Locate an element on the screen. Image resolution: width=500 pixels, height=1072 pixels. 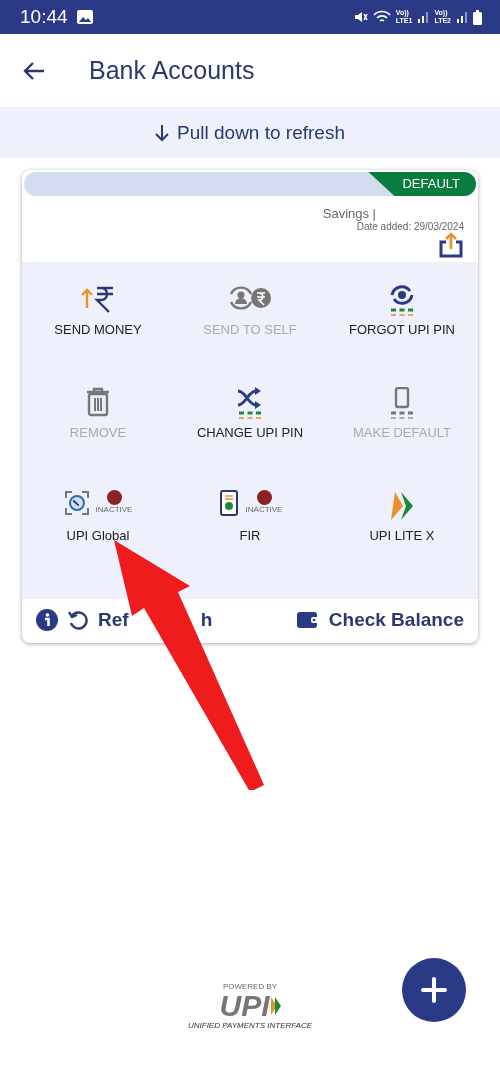
clock: 10:44 is located at coordinates (44, 17).